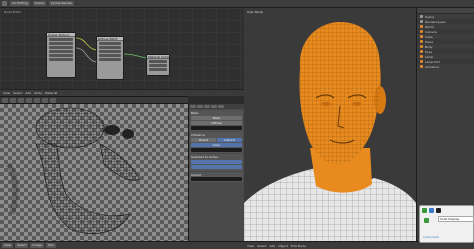  What do you see at coordinates (193, 106) in the screenshot?
I see `render-tab-icon` at bounding box center [193, 106].